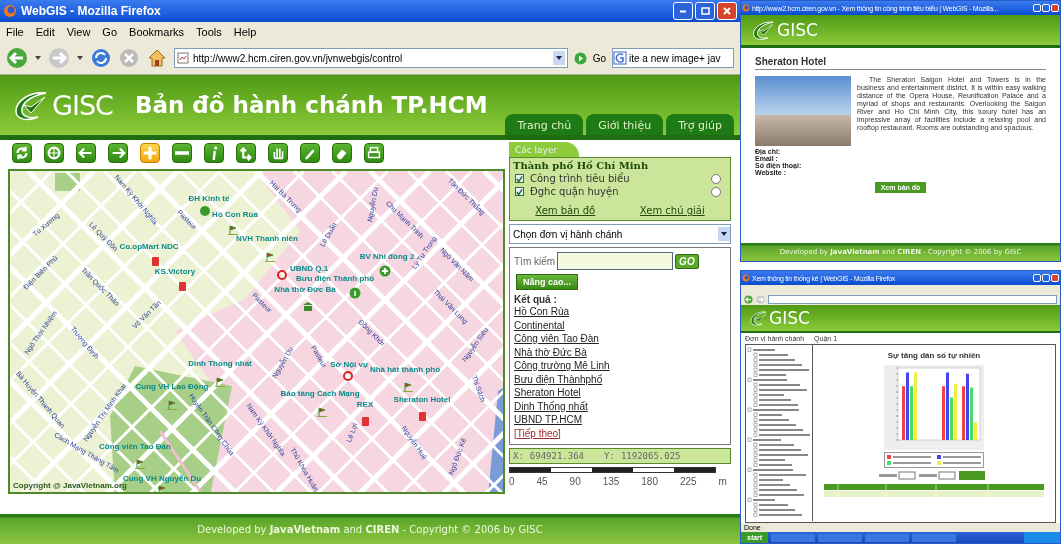 This screenshot has width=1061, height=544. What do you see at coordinates (611, 481) in the screenshot?
I see `scale-label: 135` at bounding box center [611, 481].